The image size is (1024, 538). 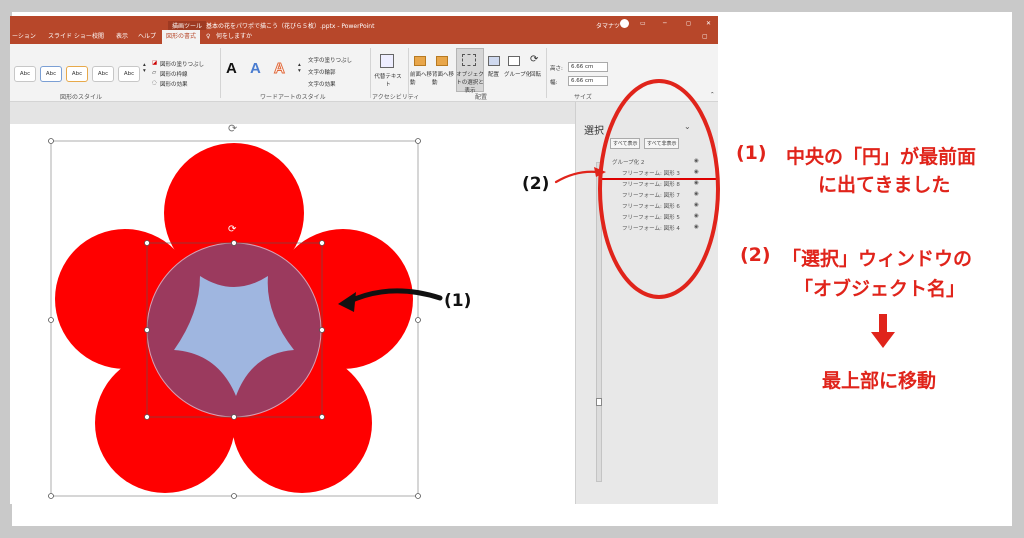 What do you see at coordinates (536, 184) in the screenshot?
I see `annotation-label-2: (2)` at bounding box center [536, 184].